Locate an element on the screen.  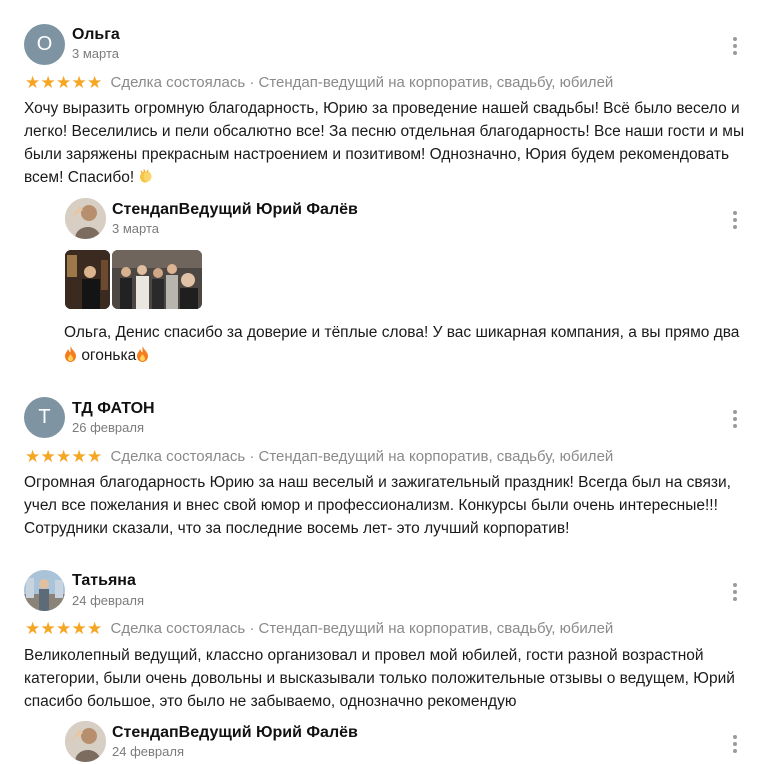
review-date: 3 марта is located at coordinates (95, 53).